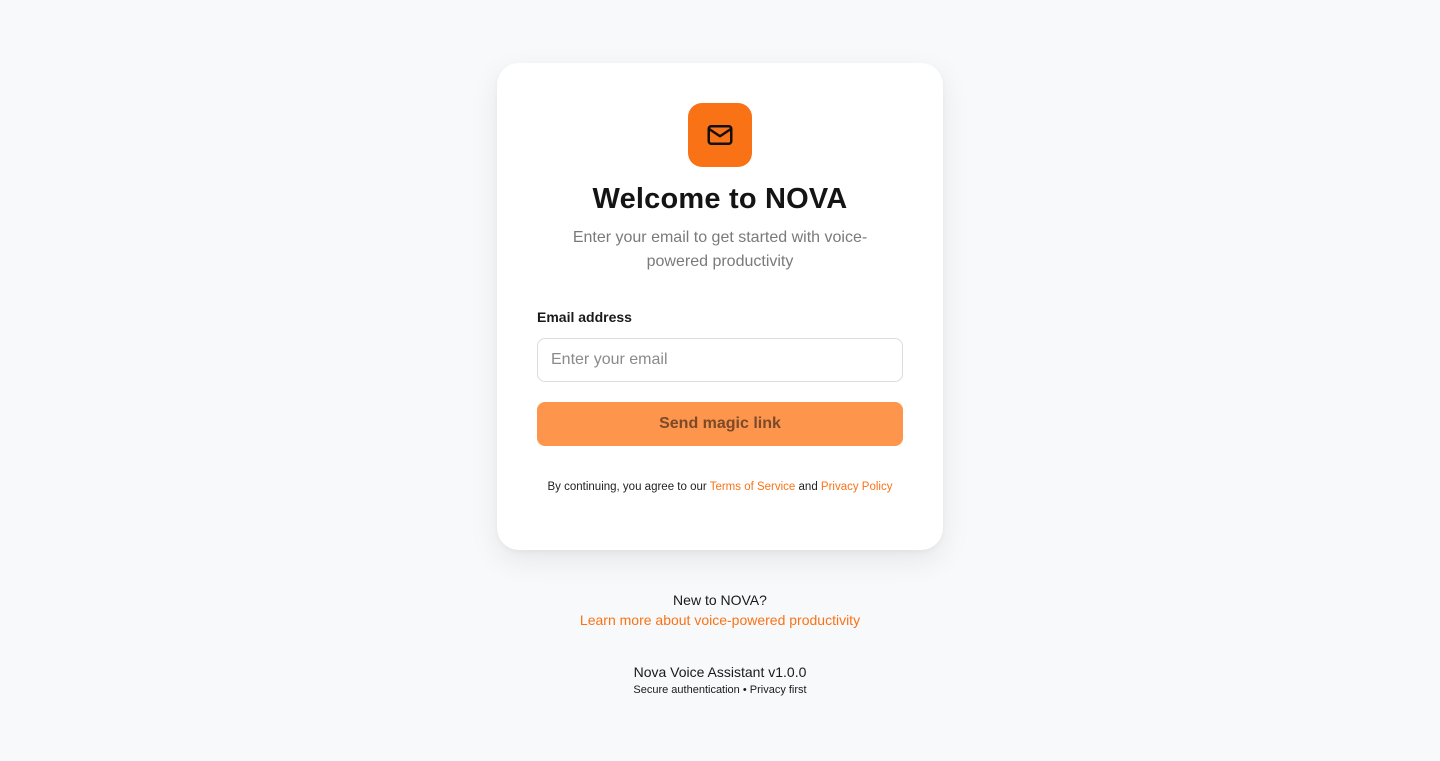 The width and height of the screenshot is (1440, 761). What do you see at coordinates (720, 600) in the screenshot?
I see `new-user-question: New to NOVA?` at bounding box center [720, 600].